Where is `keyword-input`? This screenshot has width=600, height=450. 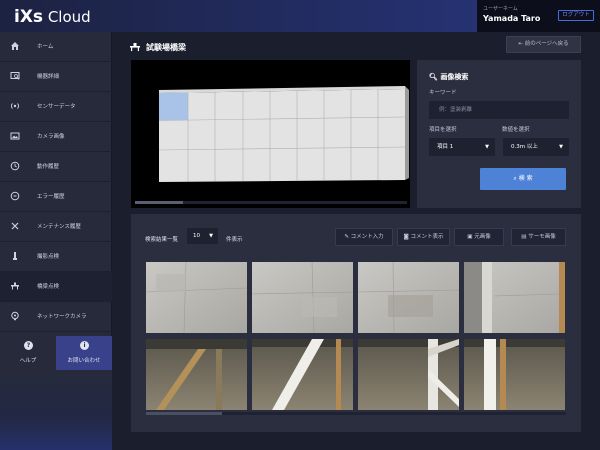
keyword-input is located at coordinates (499, 110).